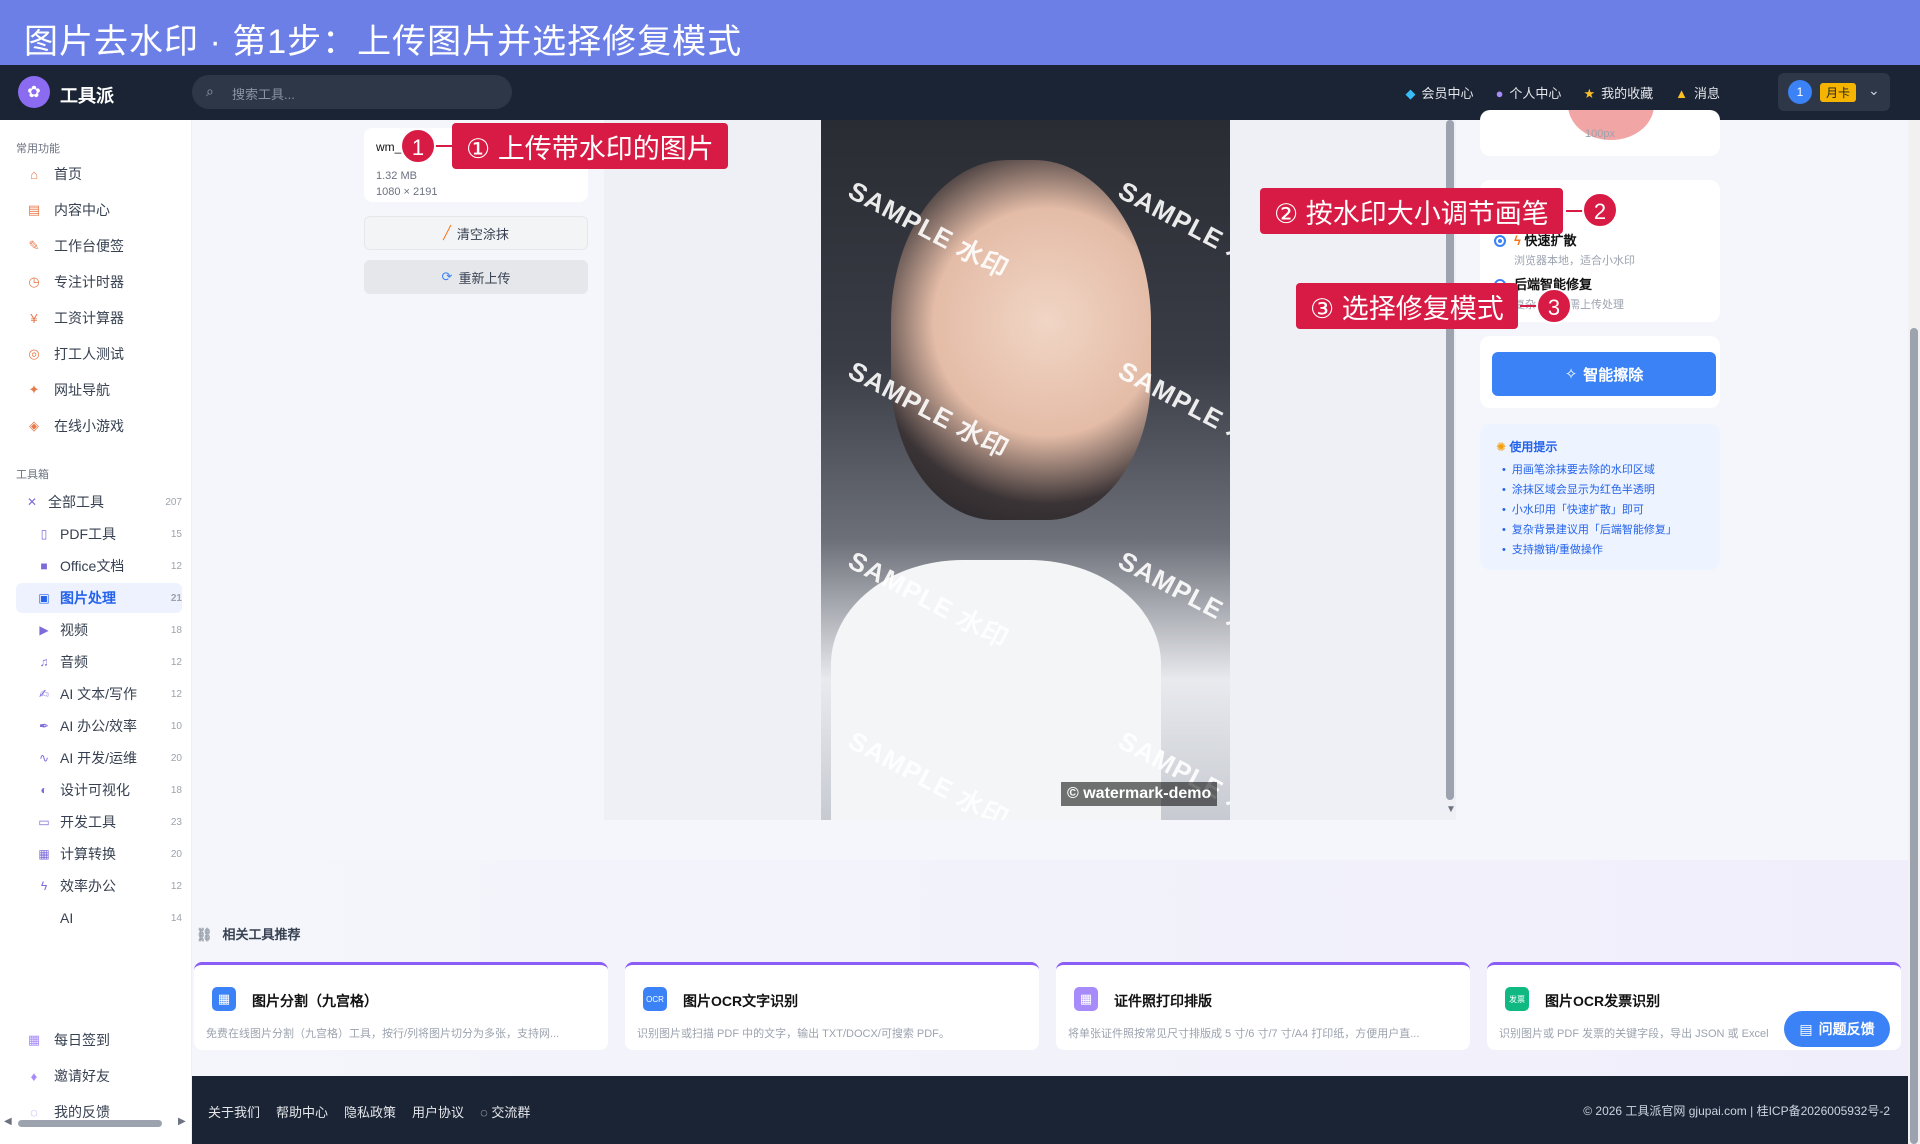  Describe the element at coordinates (67, 390) in the screenshot. I see `sidebar-item-6: ✦ 网址导航` at that location.